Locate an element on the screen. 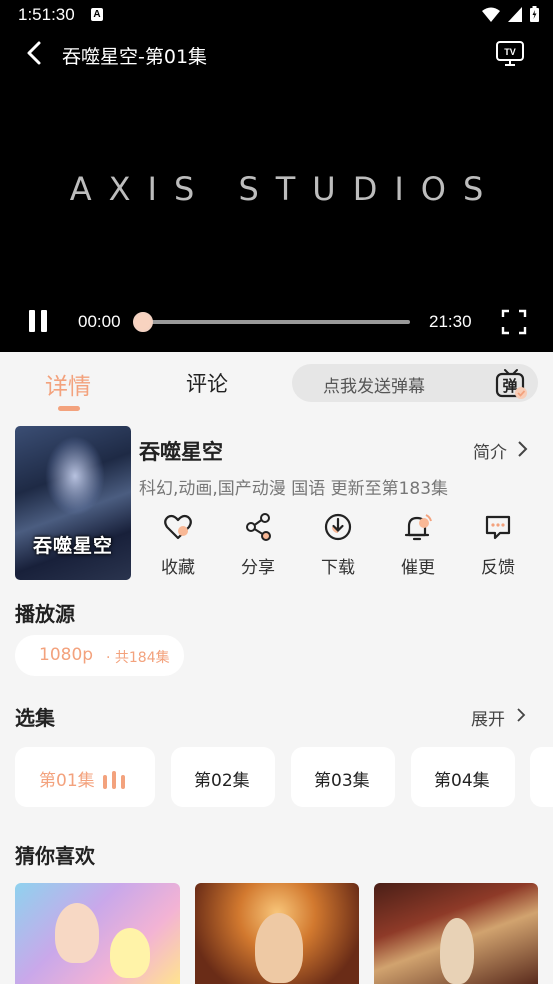 This screenshot has width=553, height=984. recommend-title: 猜你喜欢 is located at coordinates (55, 856).